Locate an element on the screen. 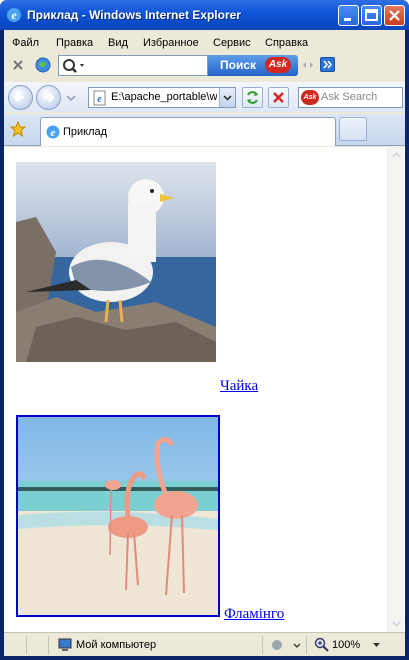  page-ie-icon: e is located at coordinates (99, 98).